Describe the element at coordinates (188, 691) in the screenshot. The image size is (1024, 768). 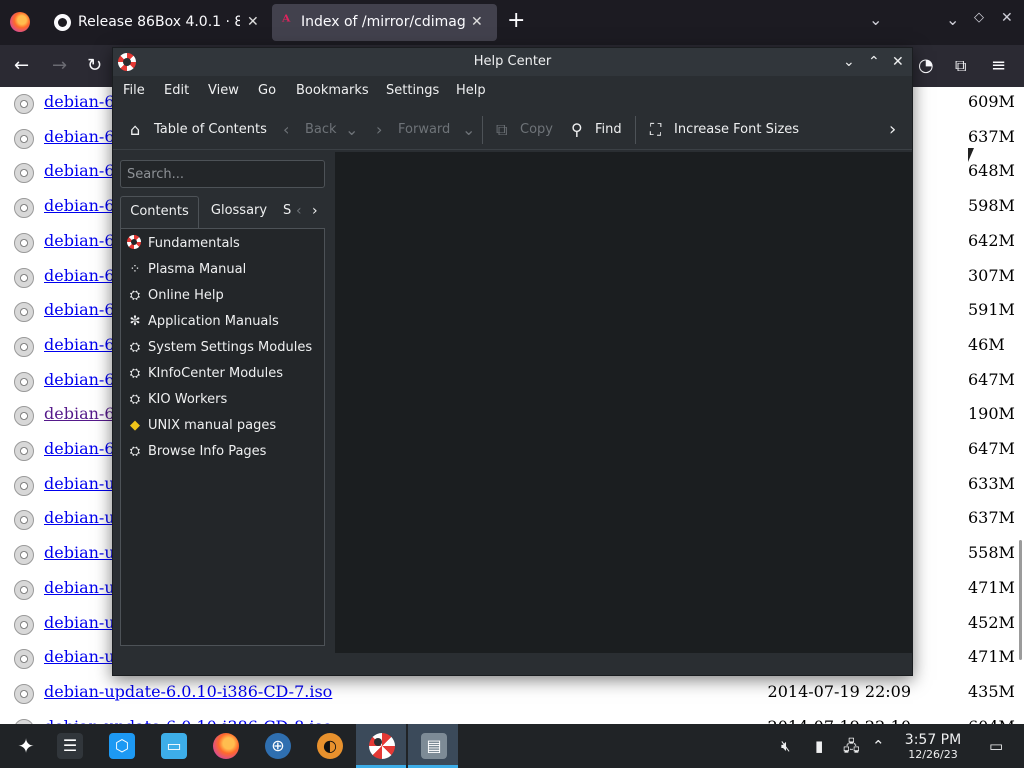
I see `file-link: debian-update-6.0.10-i386-CD-7.iso` at that location.